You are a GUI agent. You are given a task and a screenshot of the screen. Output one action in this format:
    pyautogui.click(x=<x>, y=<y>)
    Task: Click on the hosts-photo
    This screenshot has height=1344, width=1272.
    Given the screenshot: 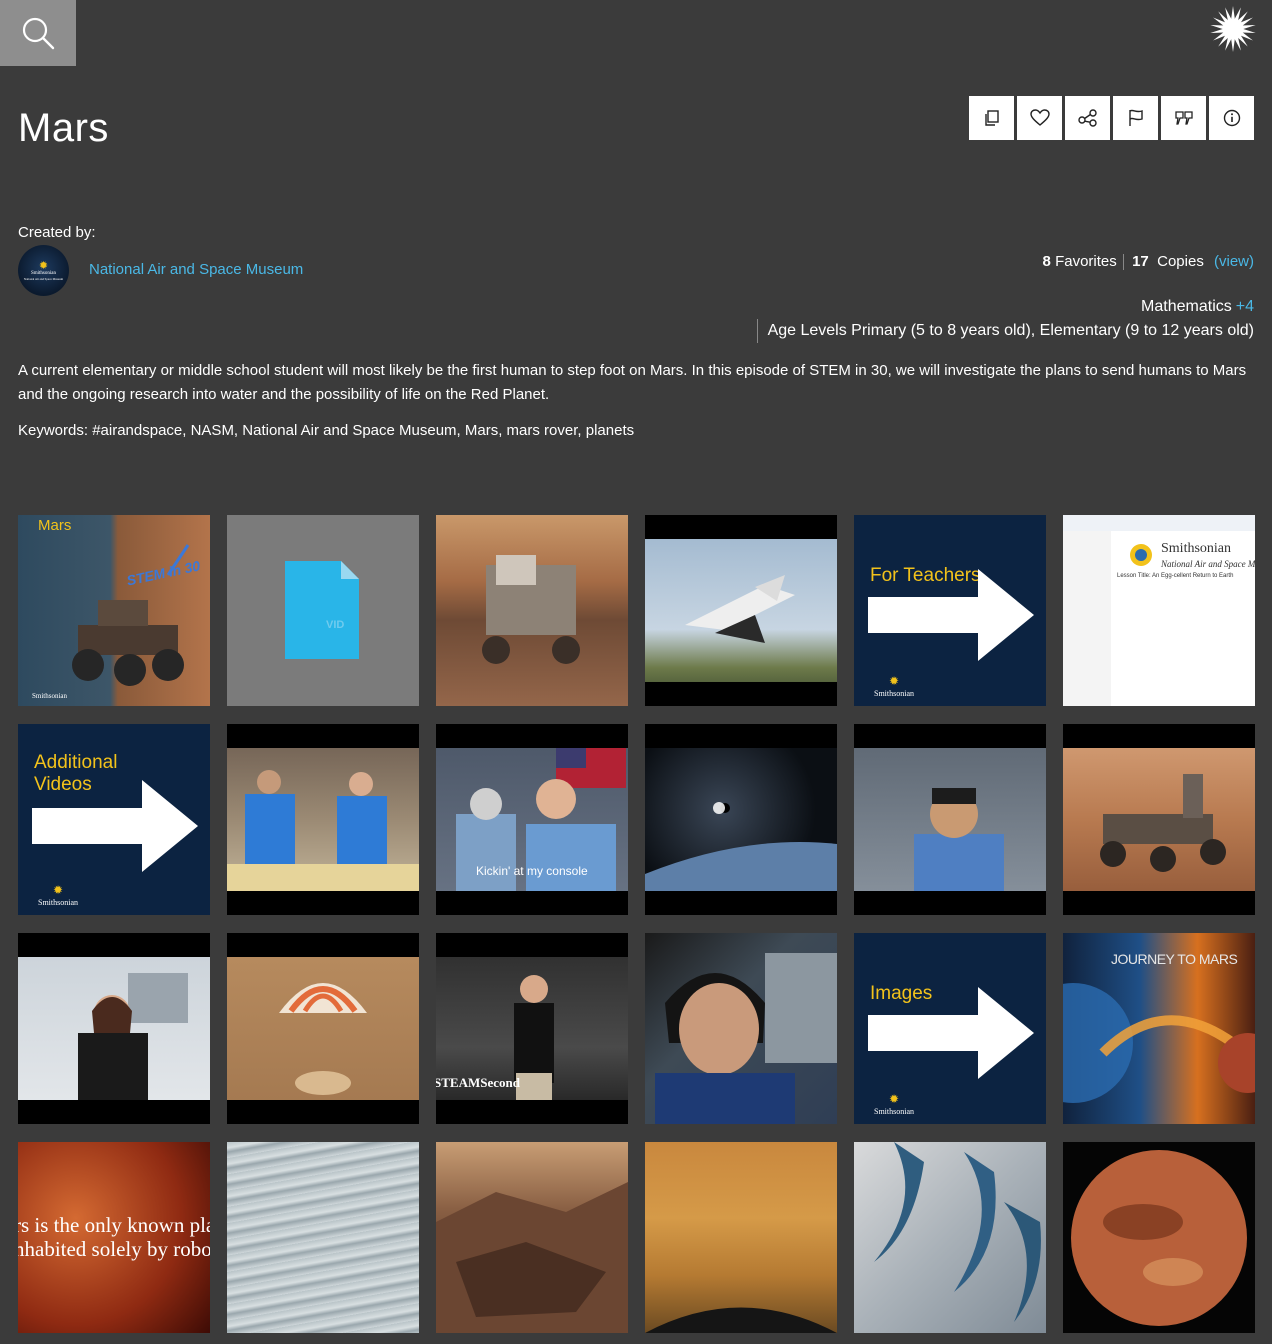 What is the action you would take?
    pyautogui.click(x=323, y=832)
    